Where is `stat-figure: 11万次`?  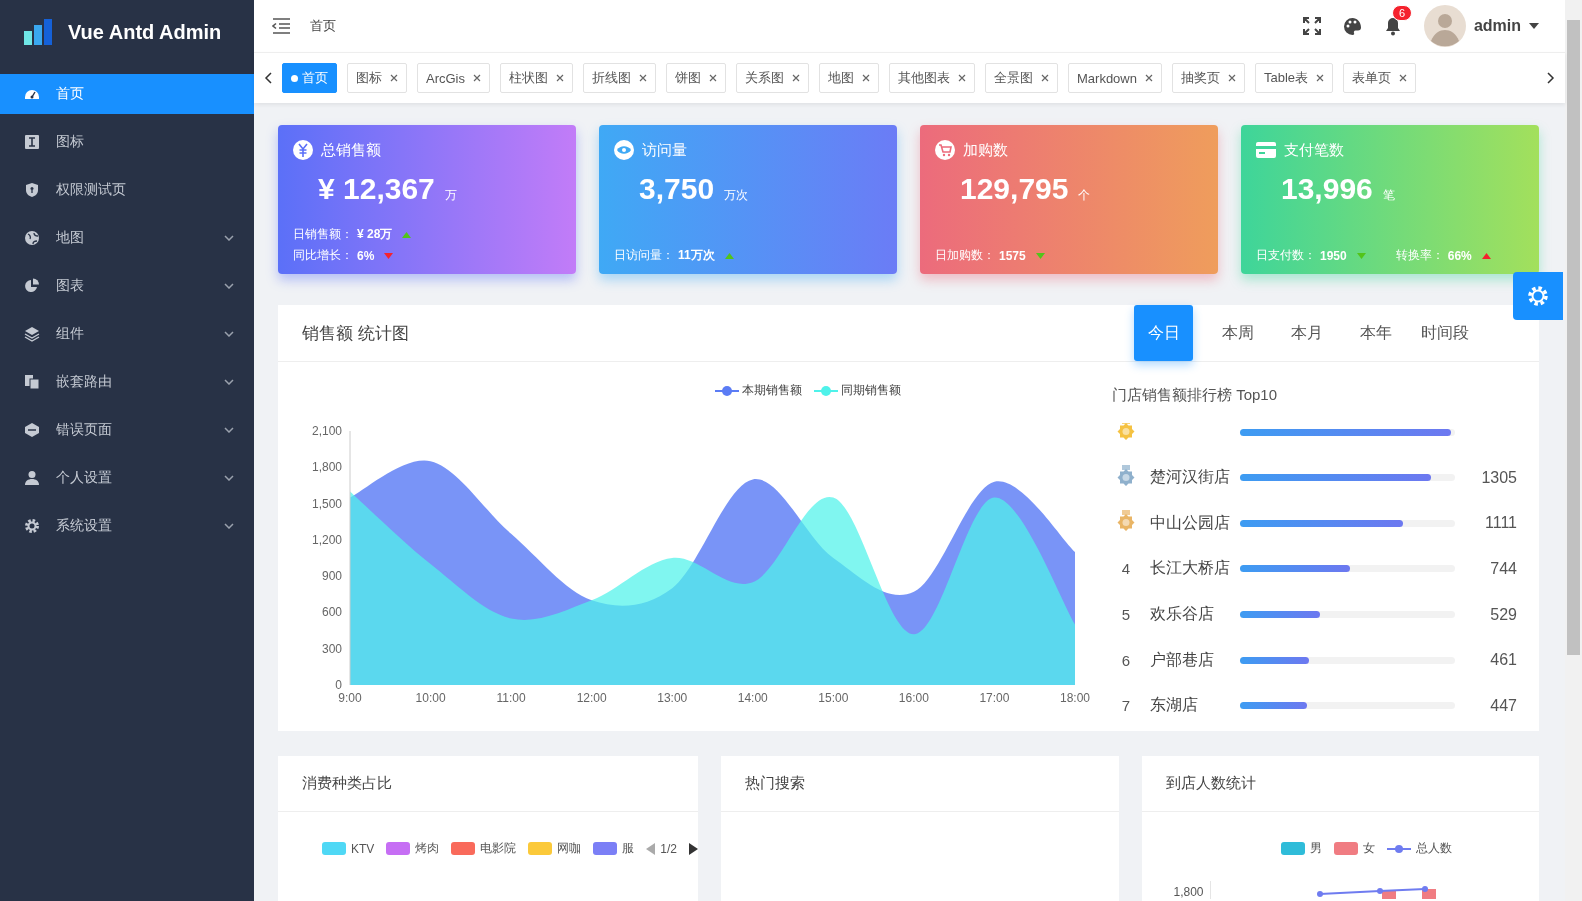 stat-figure: 11万次 is located at coordinates (696, 255).